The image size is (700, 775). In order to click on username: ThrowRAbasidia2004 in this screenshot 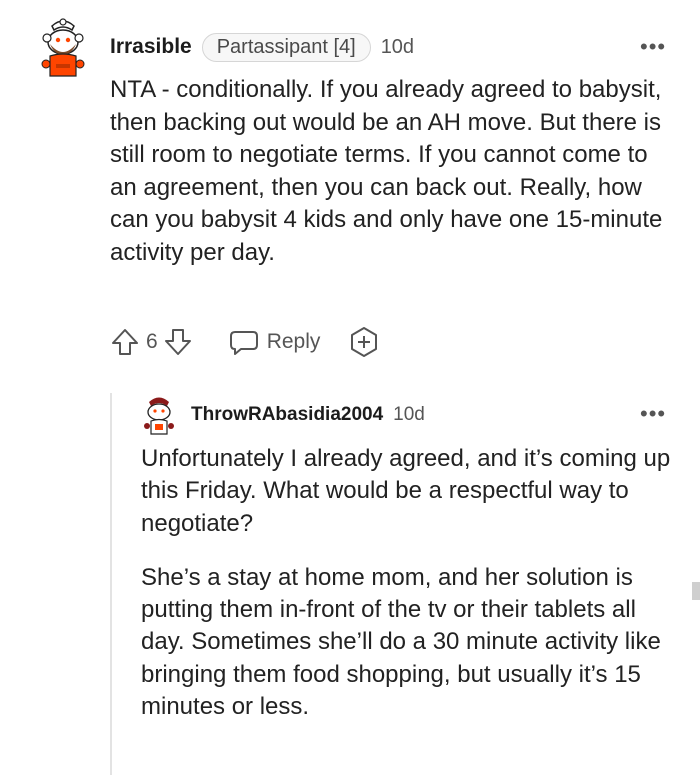, I will do `click(287, 415)`.